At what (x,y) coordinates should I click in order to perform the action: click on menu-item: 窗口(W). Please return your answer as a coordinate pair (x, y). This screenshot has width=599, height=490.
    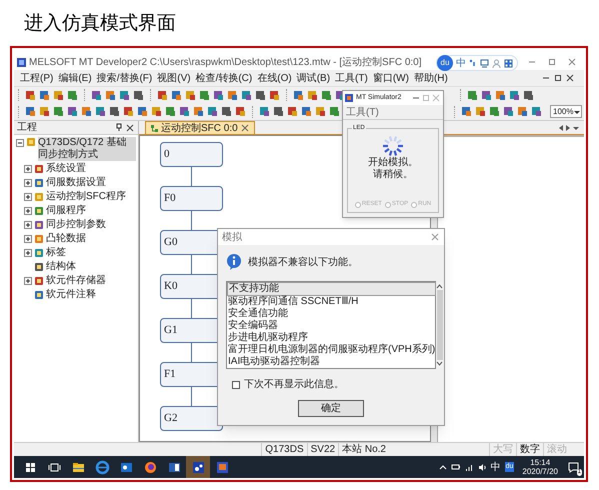
    Looking at the image, I should click on (390, 78).